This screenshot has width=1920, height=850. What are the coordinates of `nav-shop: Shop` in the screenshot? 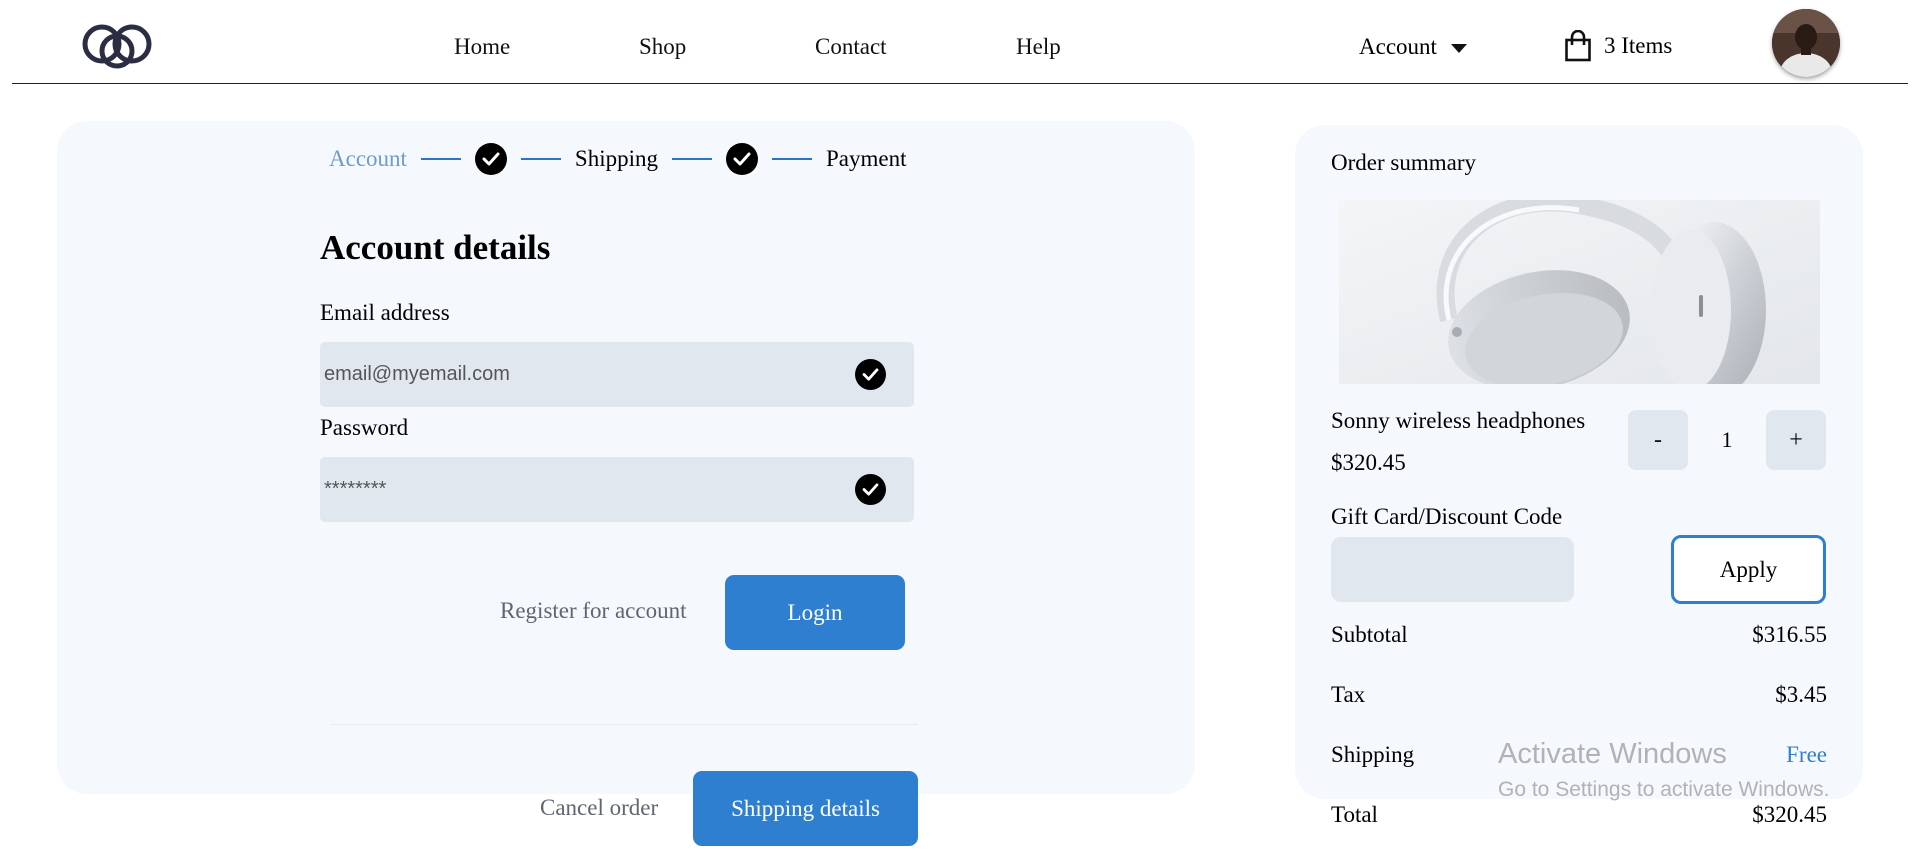 It's located at (662, 47).